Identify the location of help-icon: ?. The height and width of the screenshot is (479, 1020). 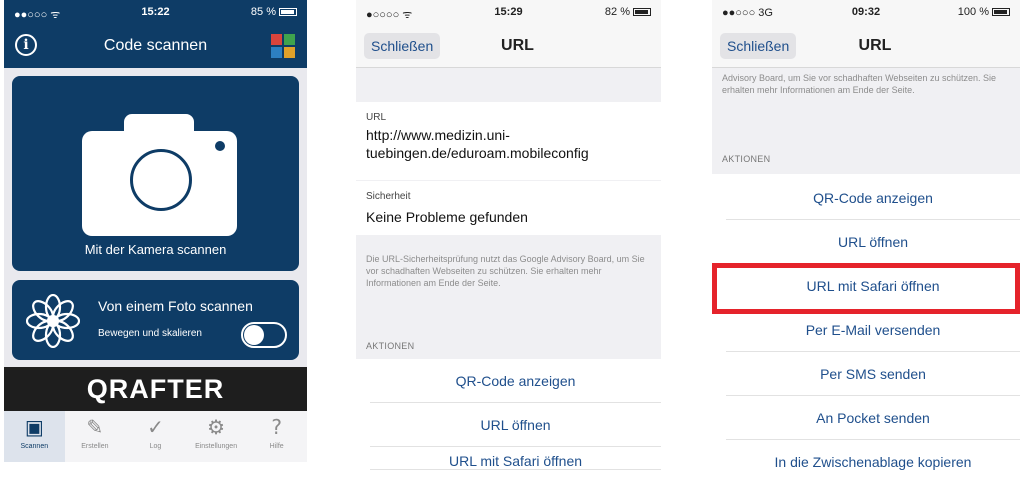
(276, 427).